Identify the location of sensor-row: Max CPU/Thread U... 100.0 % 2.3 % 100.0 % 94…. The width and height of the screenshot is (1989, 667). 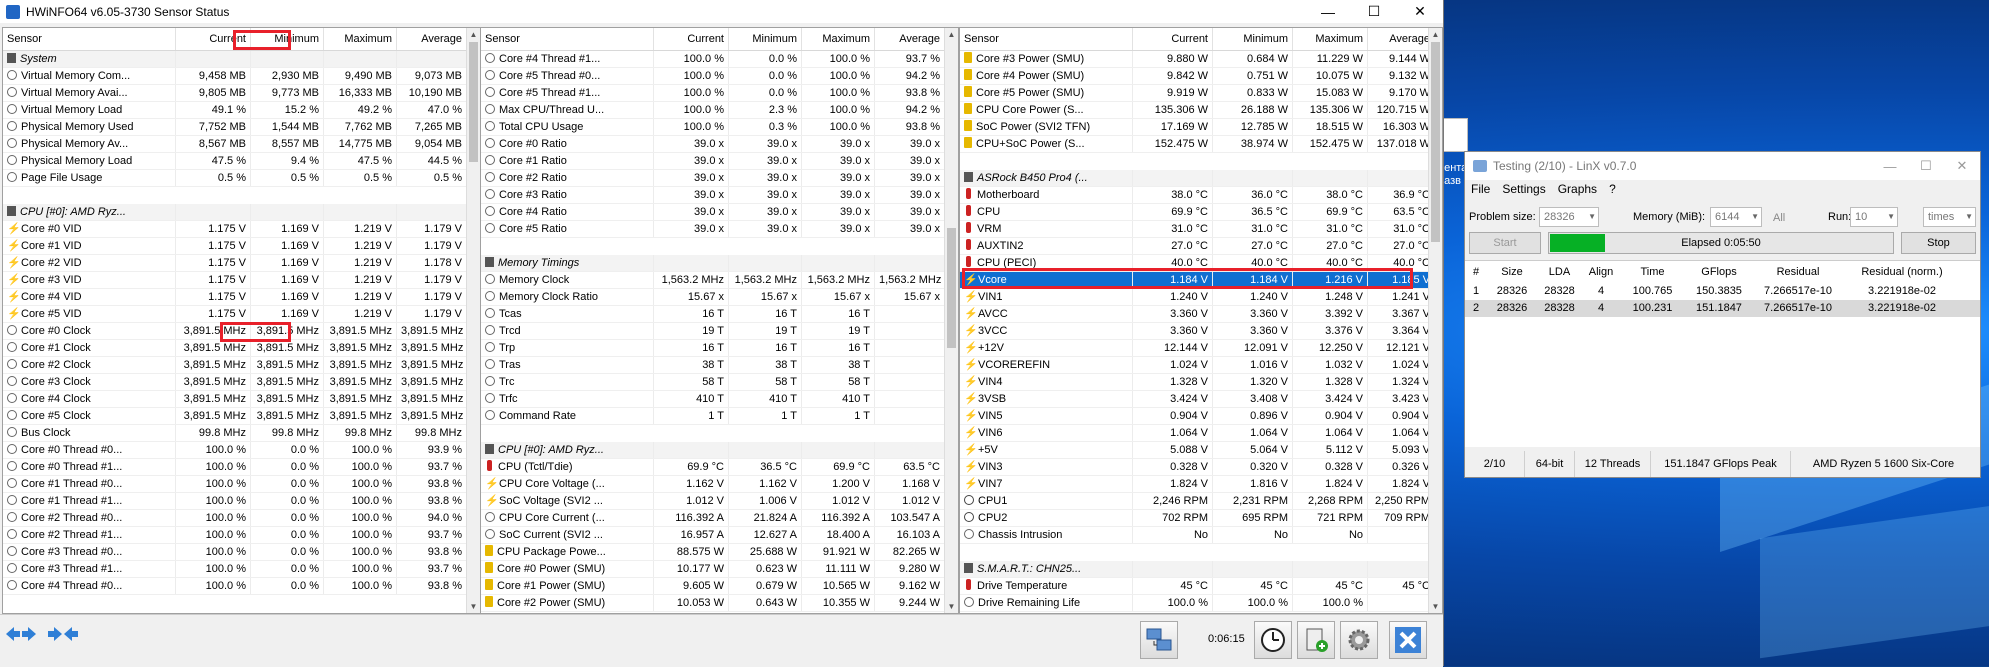
(719, 110).